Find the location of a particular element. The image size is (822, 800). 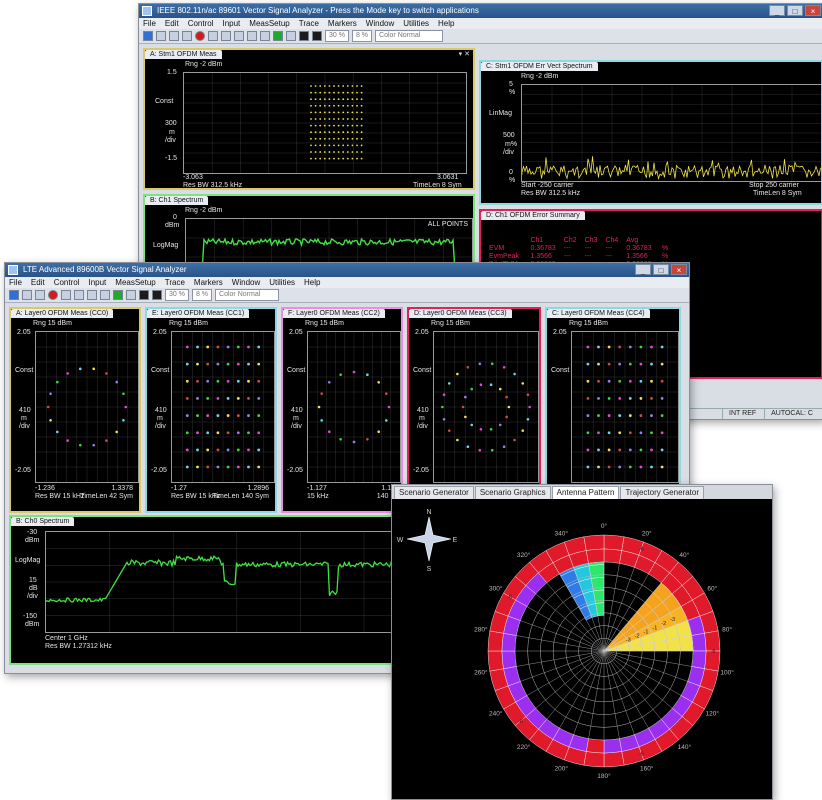

lte-menu-markers: Markers is located at coordinates (208, 282).